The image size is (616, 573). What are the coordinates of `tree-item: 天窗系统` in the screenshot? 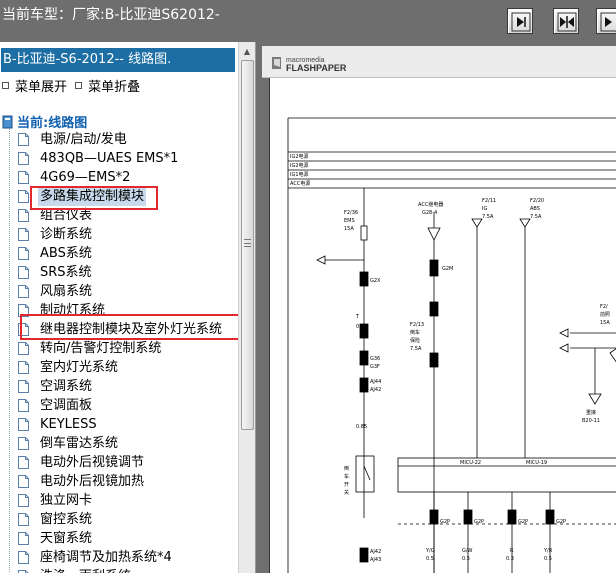 It's located at (119, 538).